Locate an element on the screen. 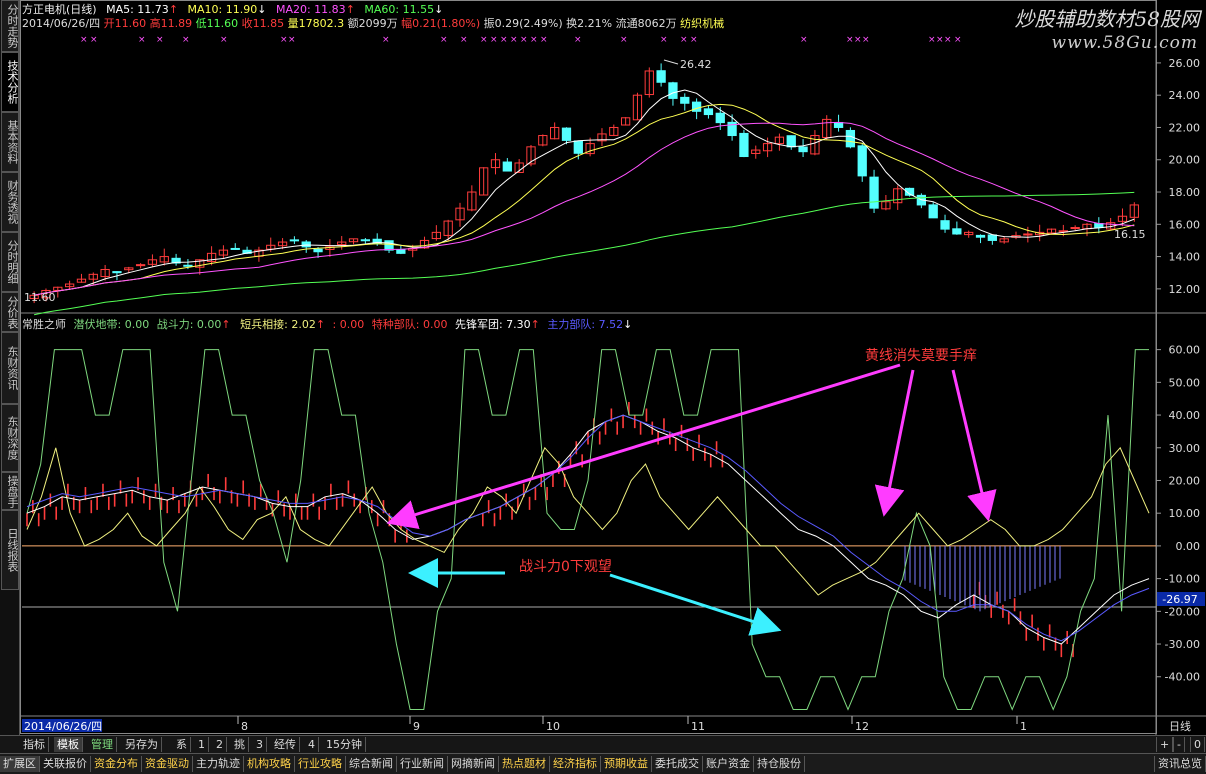 The width and height of the screenshot is (1206, 774). indicator-tab-3: 另存为 is located at coordinates (142, 744).